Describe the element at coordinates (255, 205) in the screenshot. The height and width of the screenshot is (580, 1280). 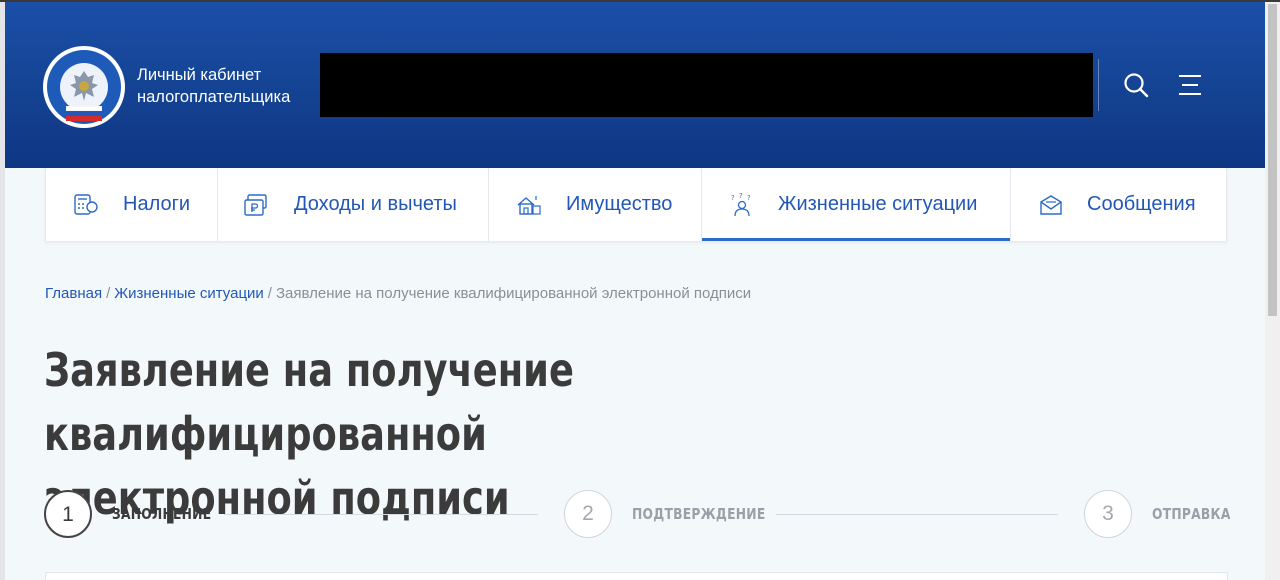
I see `income-ruble-icon` at that location.